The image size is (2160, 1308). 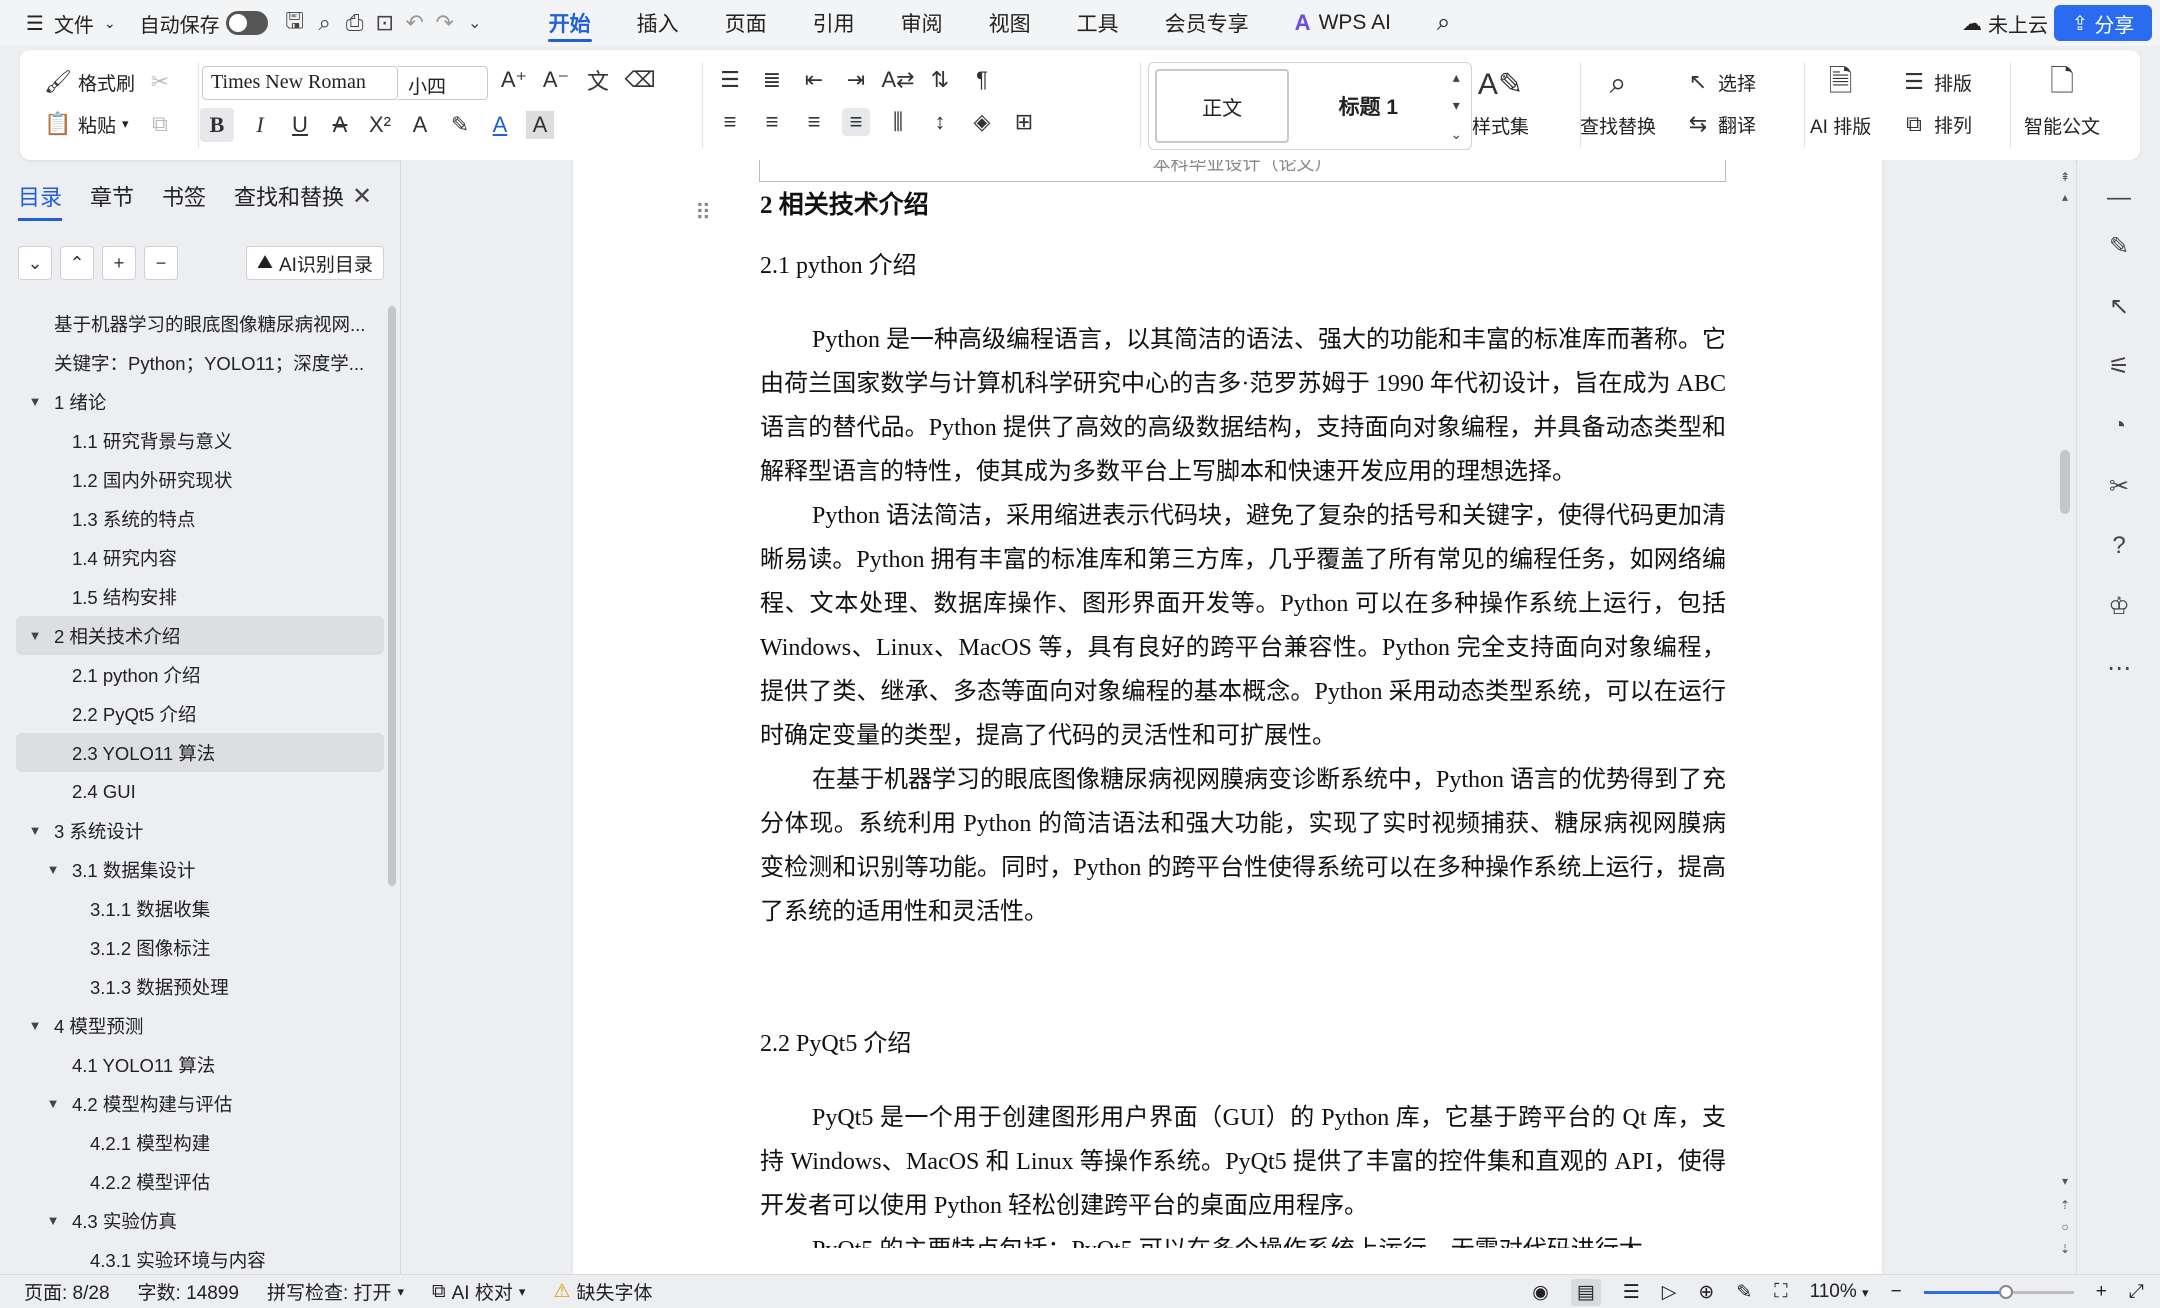 I want to click on web-view-icon: ⊕, so click(x=1706, y=1292).